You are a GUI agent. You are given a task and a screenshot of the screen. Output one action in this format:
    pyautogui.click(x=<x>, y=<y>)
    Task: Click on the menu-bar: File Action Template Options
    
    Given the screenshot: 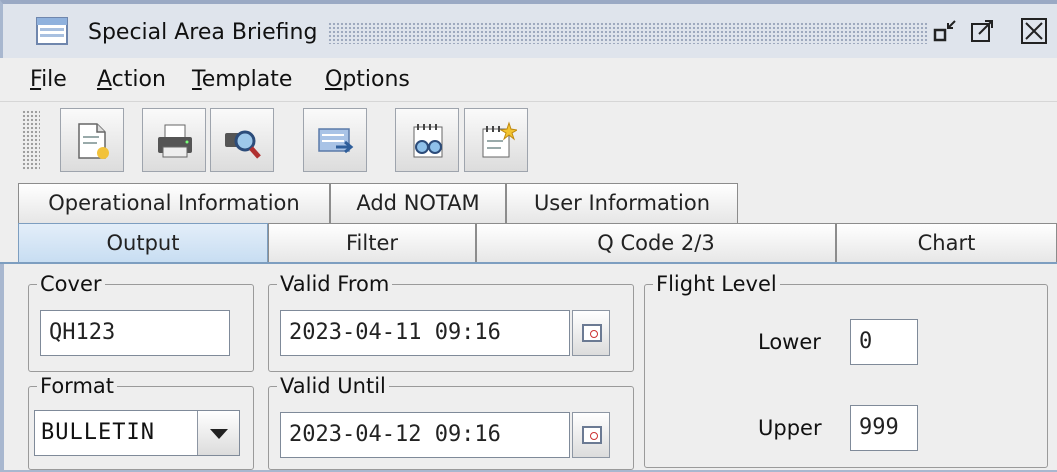 What is the action you would take?
    pyautogui.click(x=528, y=80)
    